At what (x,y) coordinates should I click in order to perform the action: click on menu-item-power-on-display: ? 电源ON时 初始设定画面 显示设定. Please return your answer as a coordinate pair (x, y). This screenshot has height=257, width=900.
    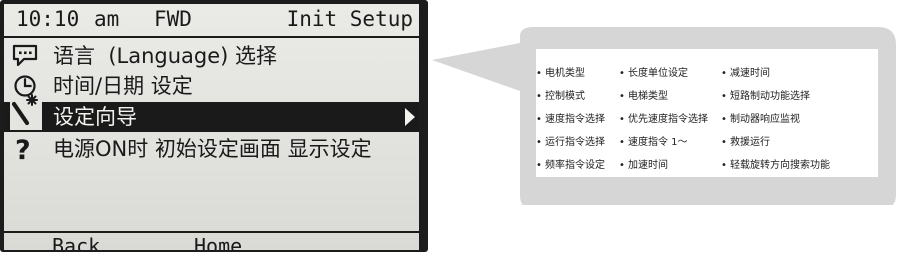
    Looking at the image, I should click on (211, 150).